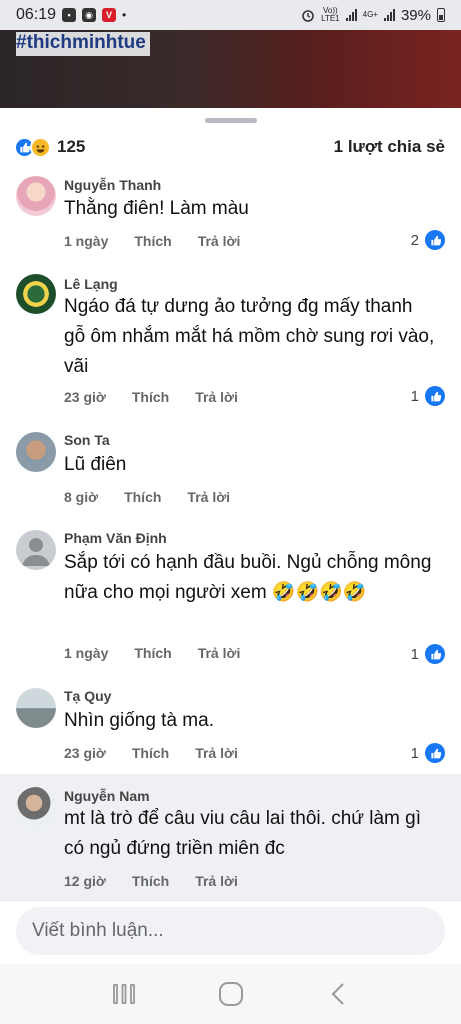 This screenshot has height=1024, width=461. What do you see at coordinates (370, 14) in the screenshot?
I see `network-type: 4G+` at bounding box center [370, 14].